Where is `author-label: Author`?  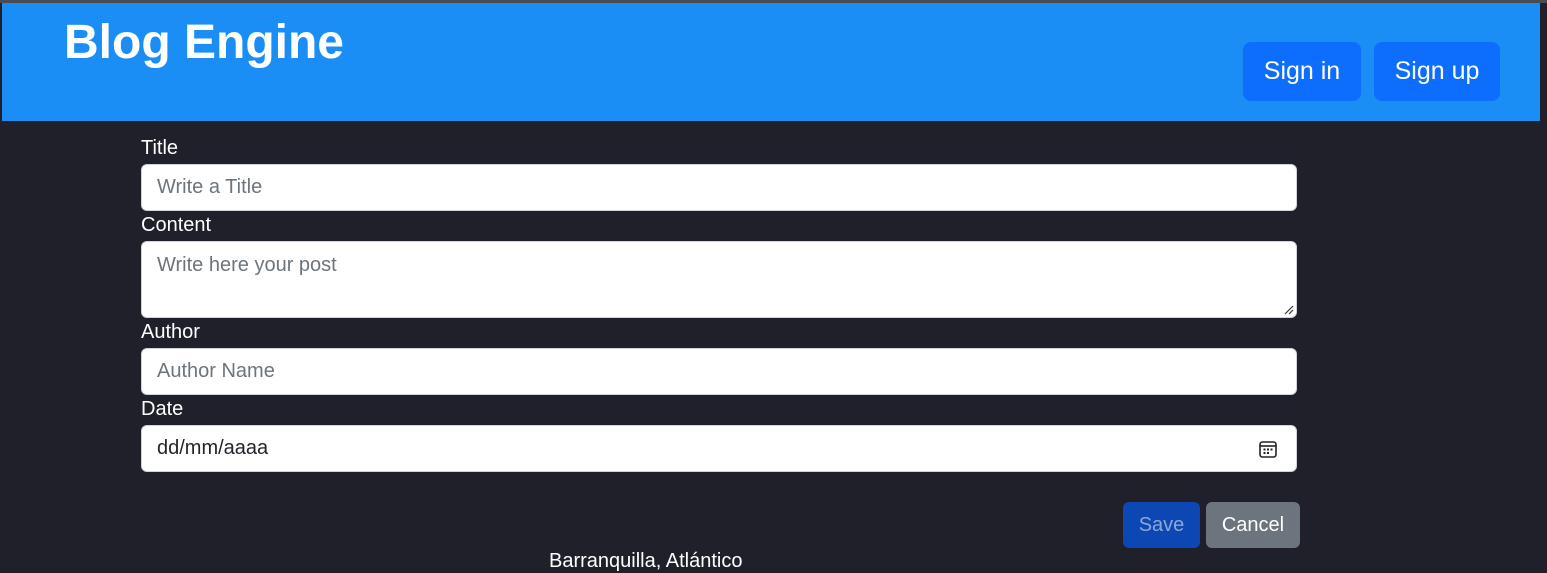 author-label: Author is located at coordinates (170, 332).